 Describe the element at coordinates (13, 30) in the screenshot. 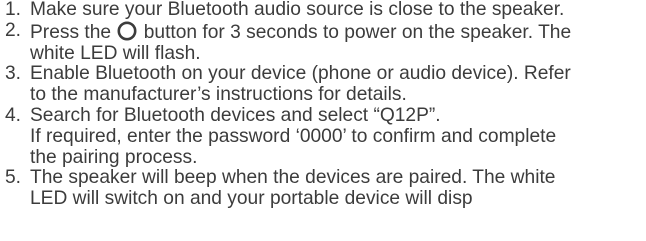

I see `step-number: 2.` at that location.